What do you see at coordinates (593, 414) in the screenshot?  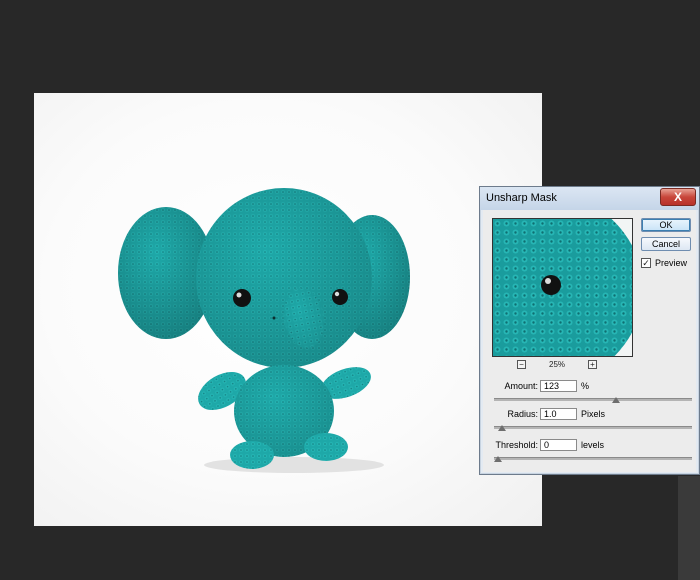 I see `radius-unit: Pixels` at bounding box center [593, 414].